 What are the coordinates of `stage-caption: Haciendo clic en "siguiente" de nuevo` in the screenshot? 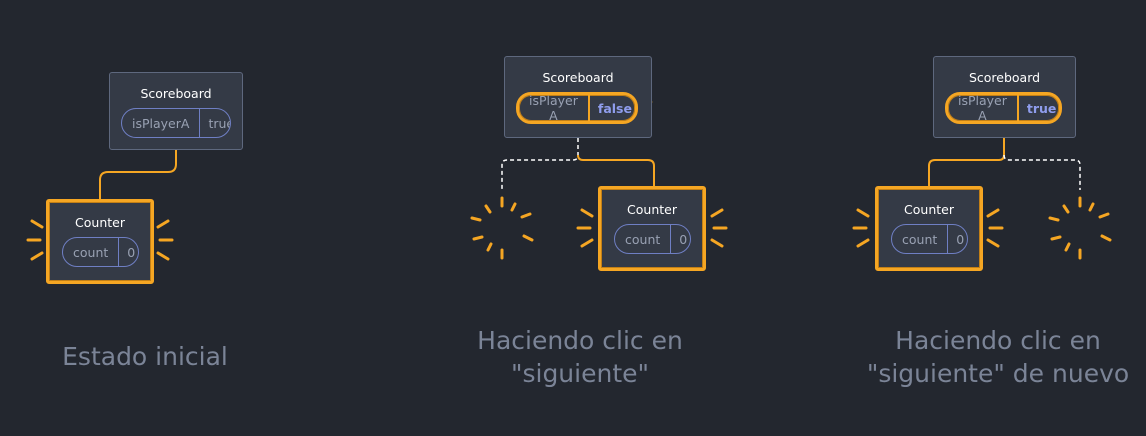 It's located at (998, 357).